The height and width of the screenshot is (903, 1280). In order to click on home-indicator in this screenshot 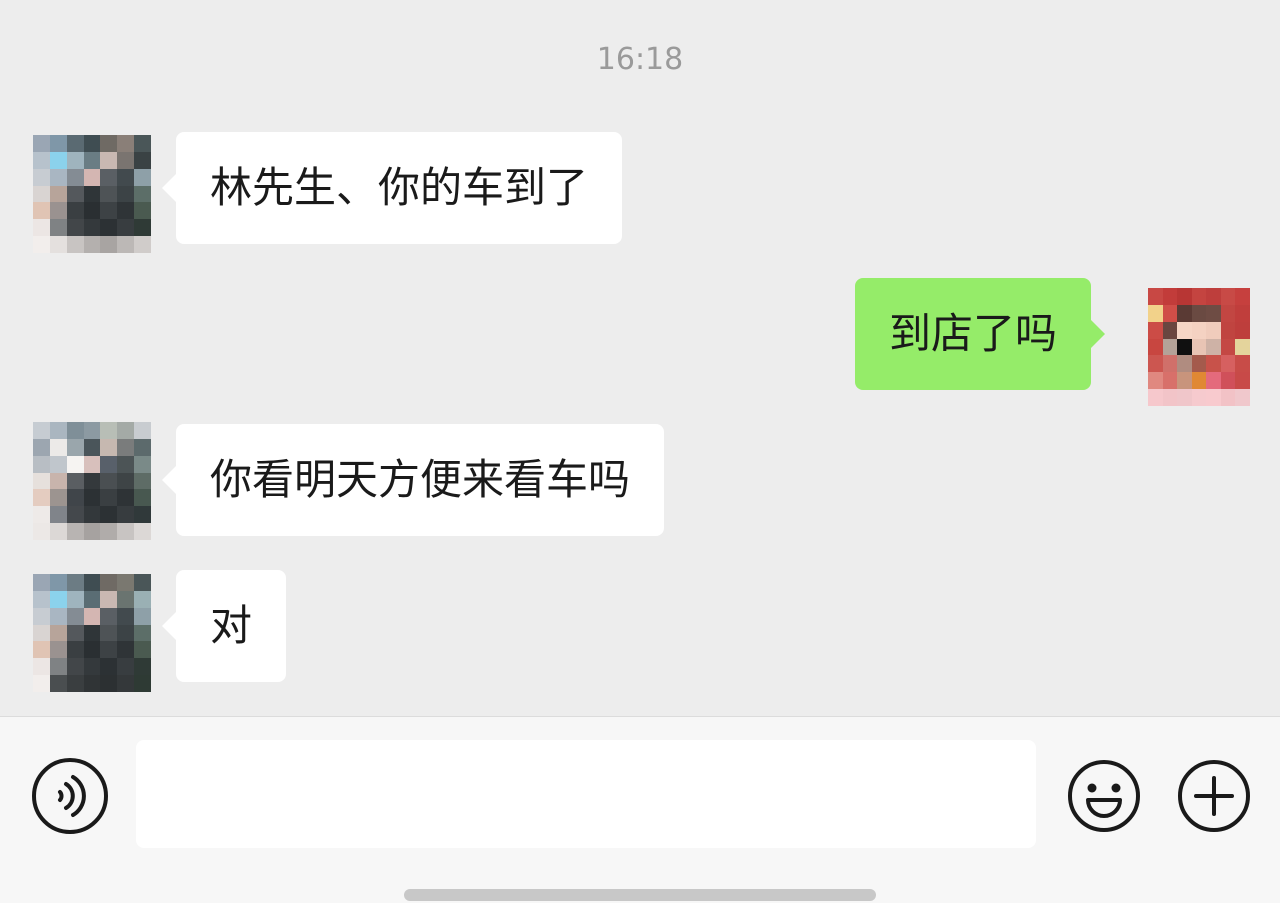, I will do `click(640, 895)`.